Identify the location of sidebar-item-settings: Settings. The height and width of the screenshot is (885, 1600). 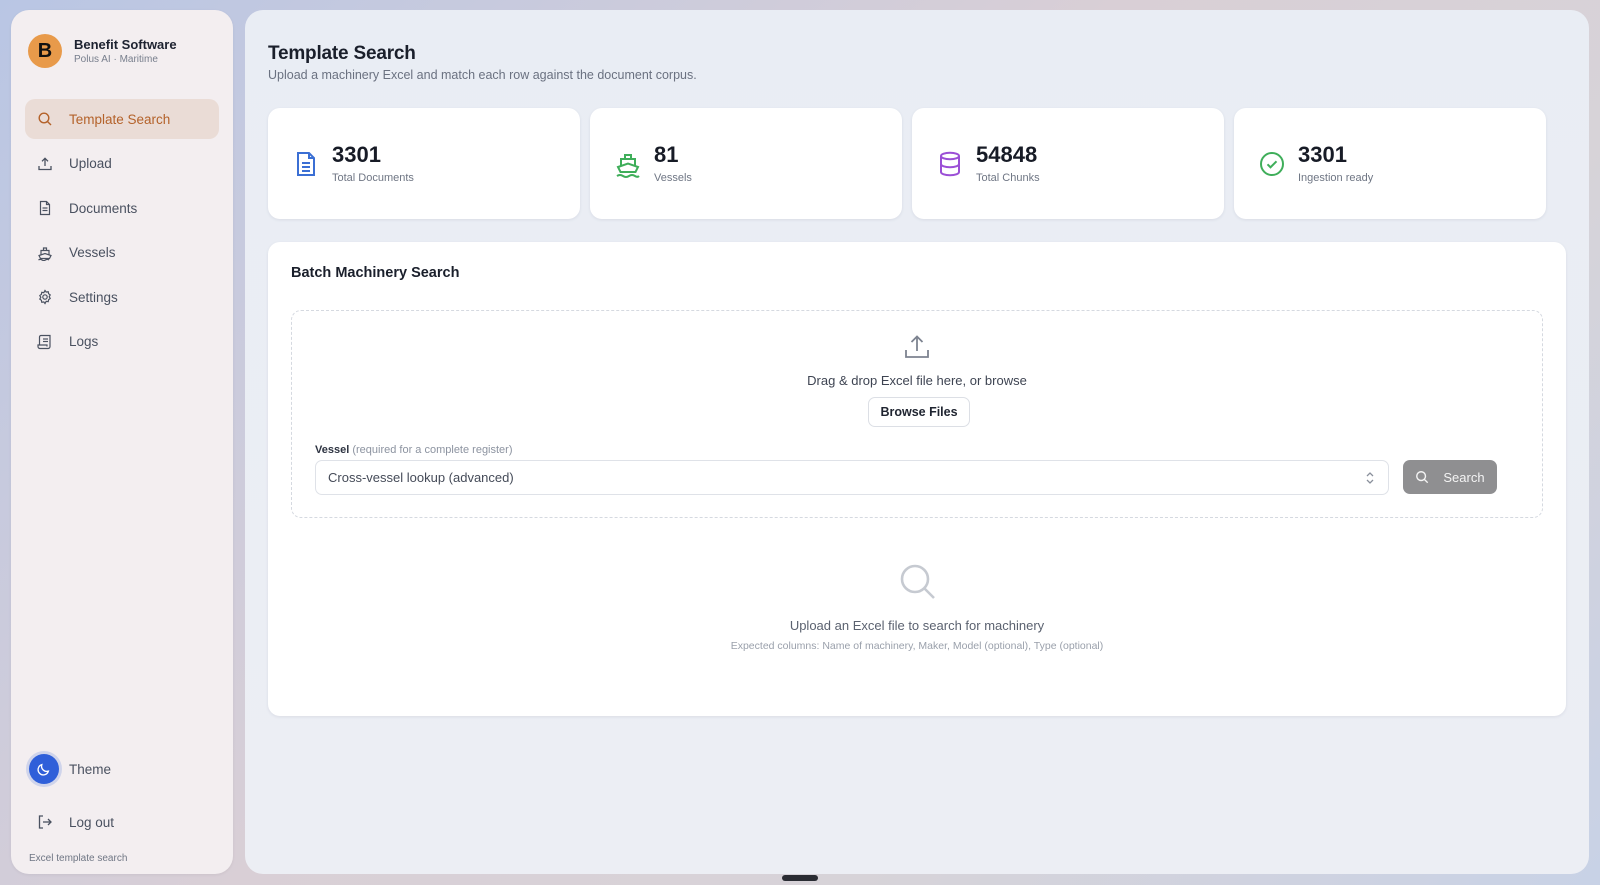
(122, 297).